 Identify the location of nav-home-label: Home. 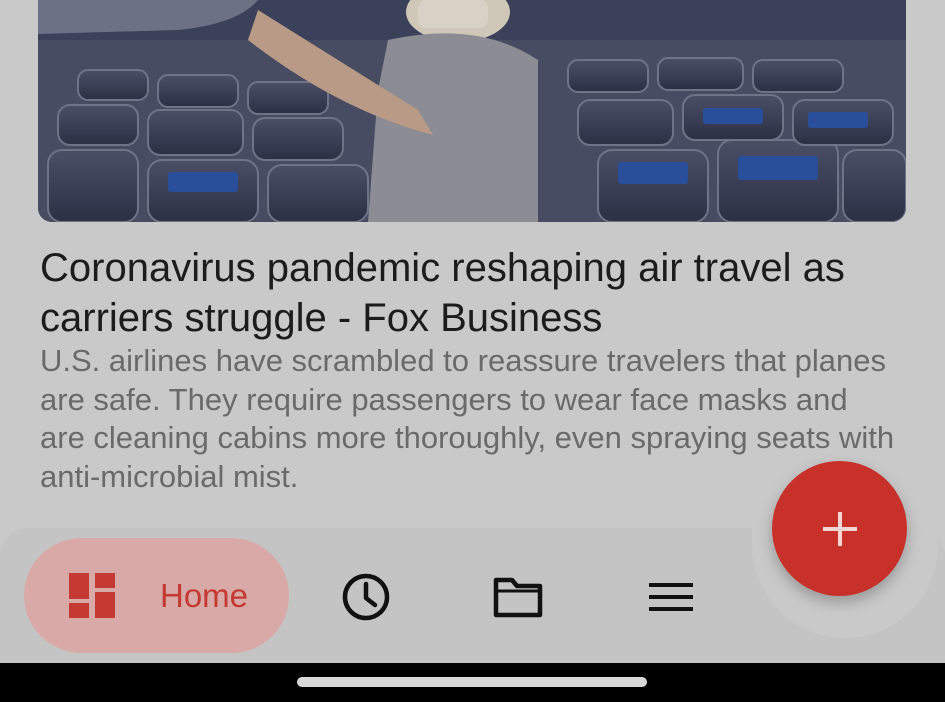
(204, 595).